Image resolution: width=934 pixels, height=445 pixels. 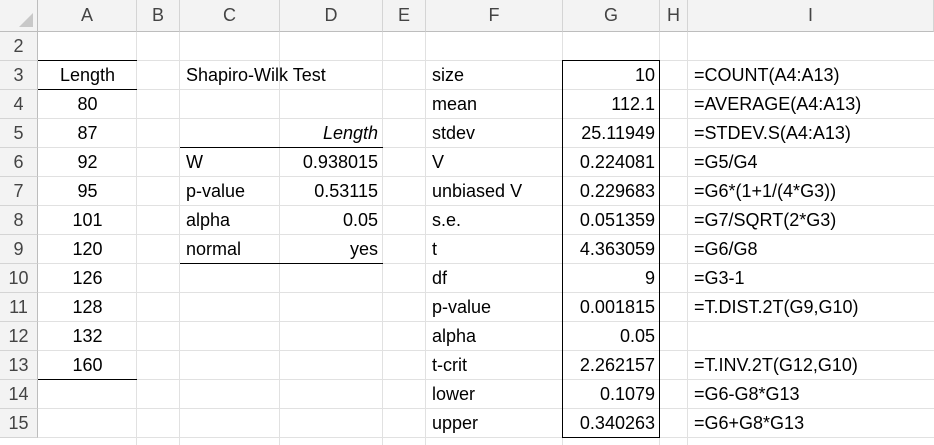 What do you see at coordinates (331, 249) in the screenshot?
I see `cell-d9-value: yes` at bounding box center [331, 249].